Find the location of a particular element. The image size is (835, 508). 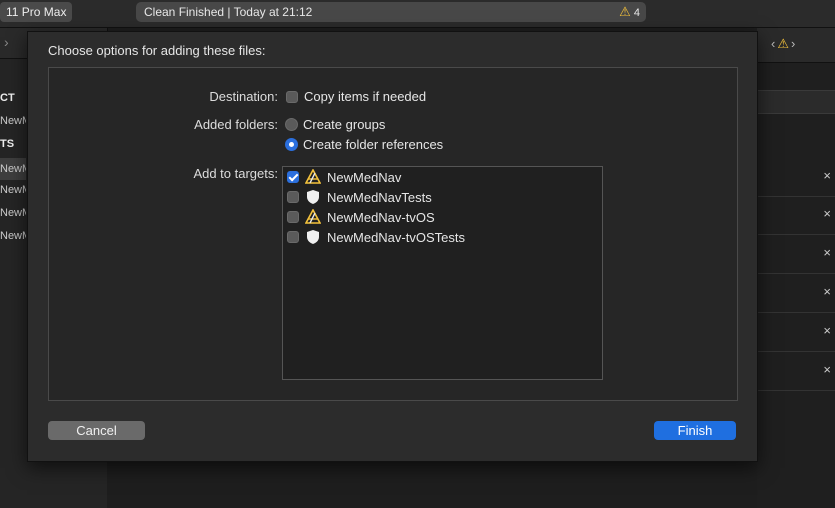

create-groups-label: Create groups is located at coordinates (344, 124).